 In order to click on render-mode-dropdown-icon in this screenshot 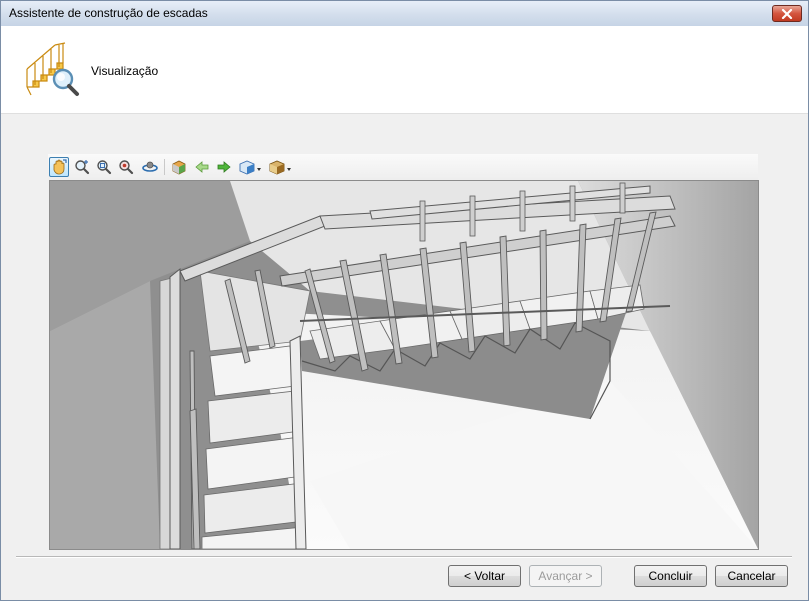, I will do `click(280, 167)`.